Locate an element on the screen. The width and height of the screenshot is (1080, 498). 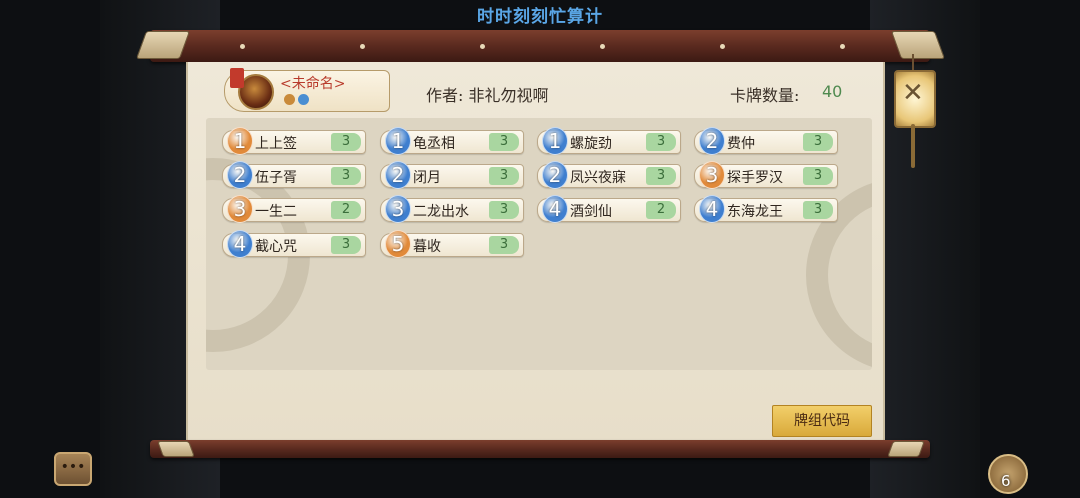
card-name: 费仲 is located at coordinates (741, 144).